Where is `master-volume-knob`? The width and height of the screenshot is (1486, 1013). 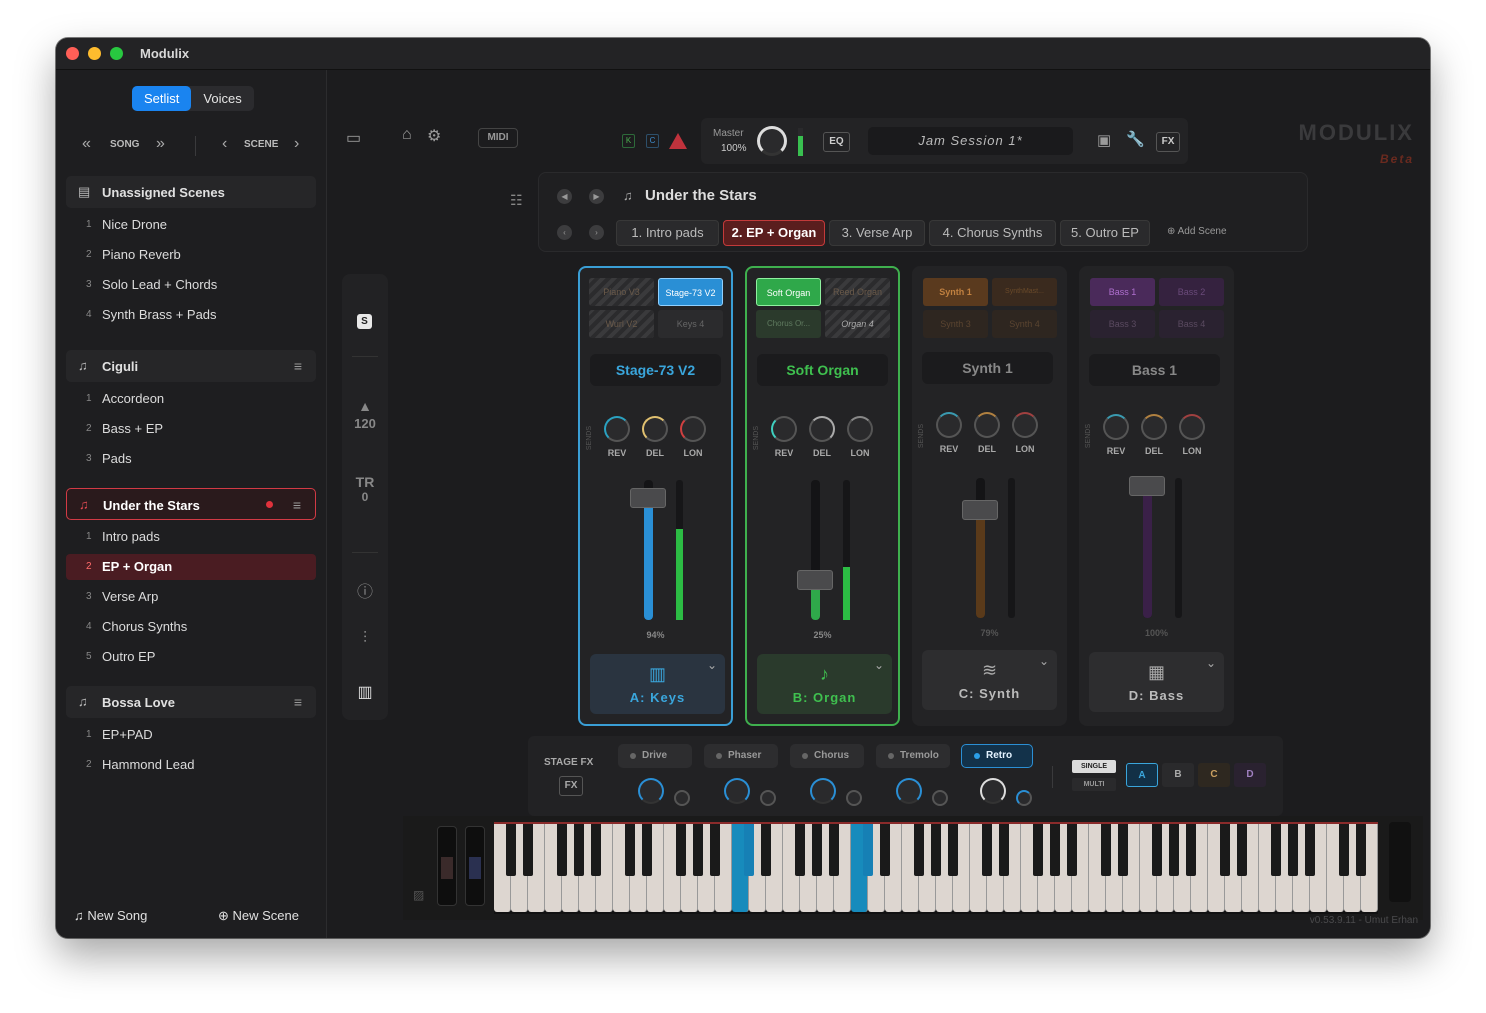 master-volume-knob is located at coordinates (772, 141).